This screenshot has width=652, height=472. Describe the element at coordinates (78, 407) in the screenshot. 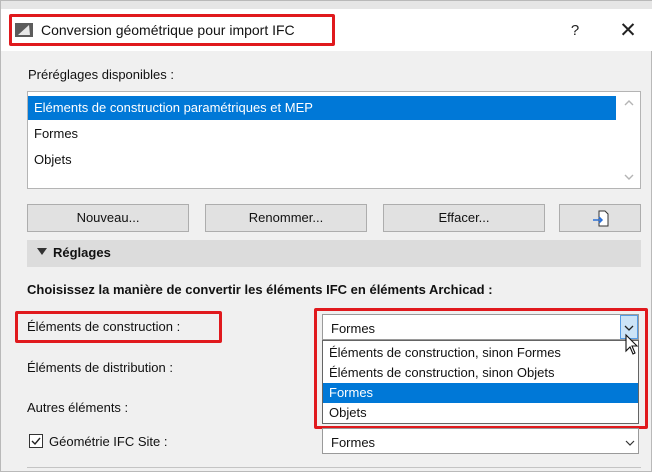

I see `other-elements-label: Autres éléments :` at that location.